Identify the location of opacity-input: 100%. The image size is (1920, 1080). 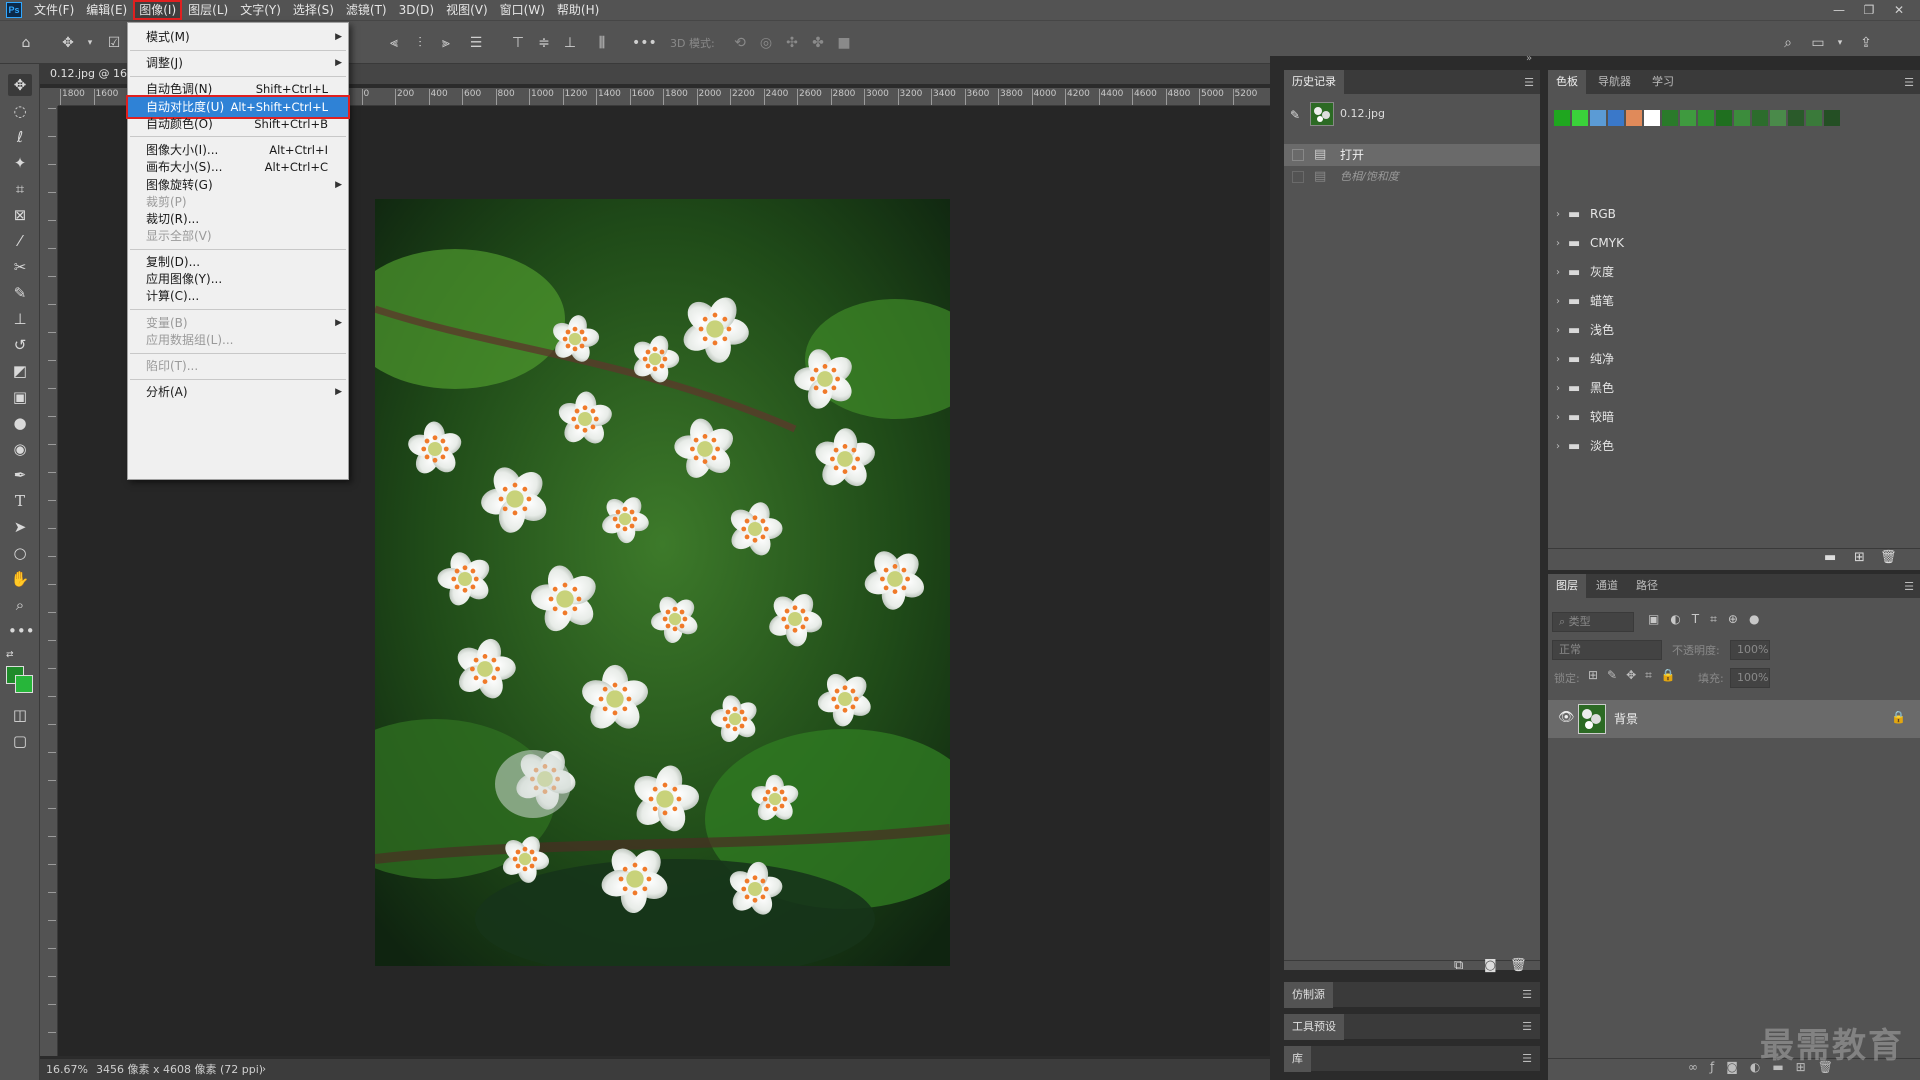
(1750, 650).